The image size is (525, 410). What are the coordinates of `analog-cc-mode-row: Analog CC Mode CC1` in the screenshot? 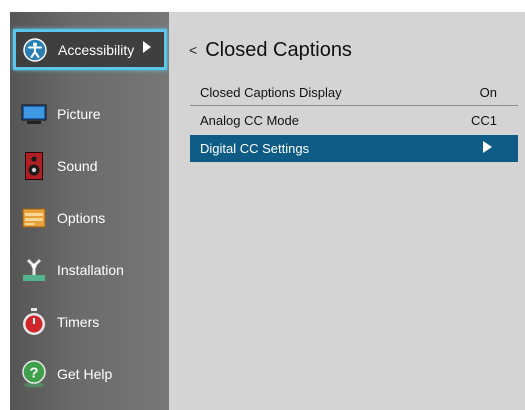 It's located at (354, 120).